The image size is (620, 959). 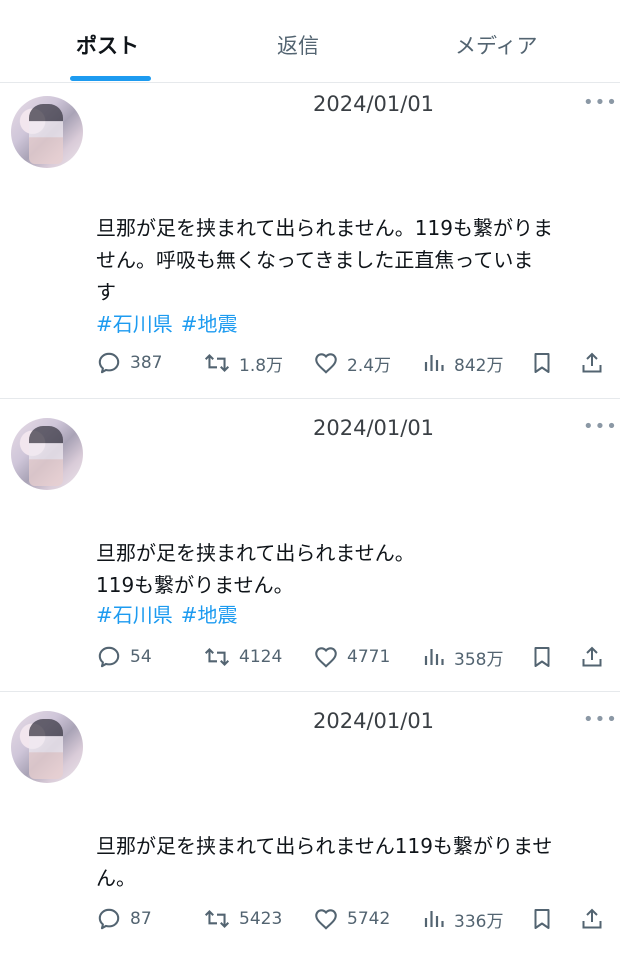 I want to click on like-button: 2.4万, so click(x=352, y=363).